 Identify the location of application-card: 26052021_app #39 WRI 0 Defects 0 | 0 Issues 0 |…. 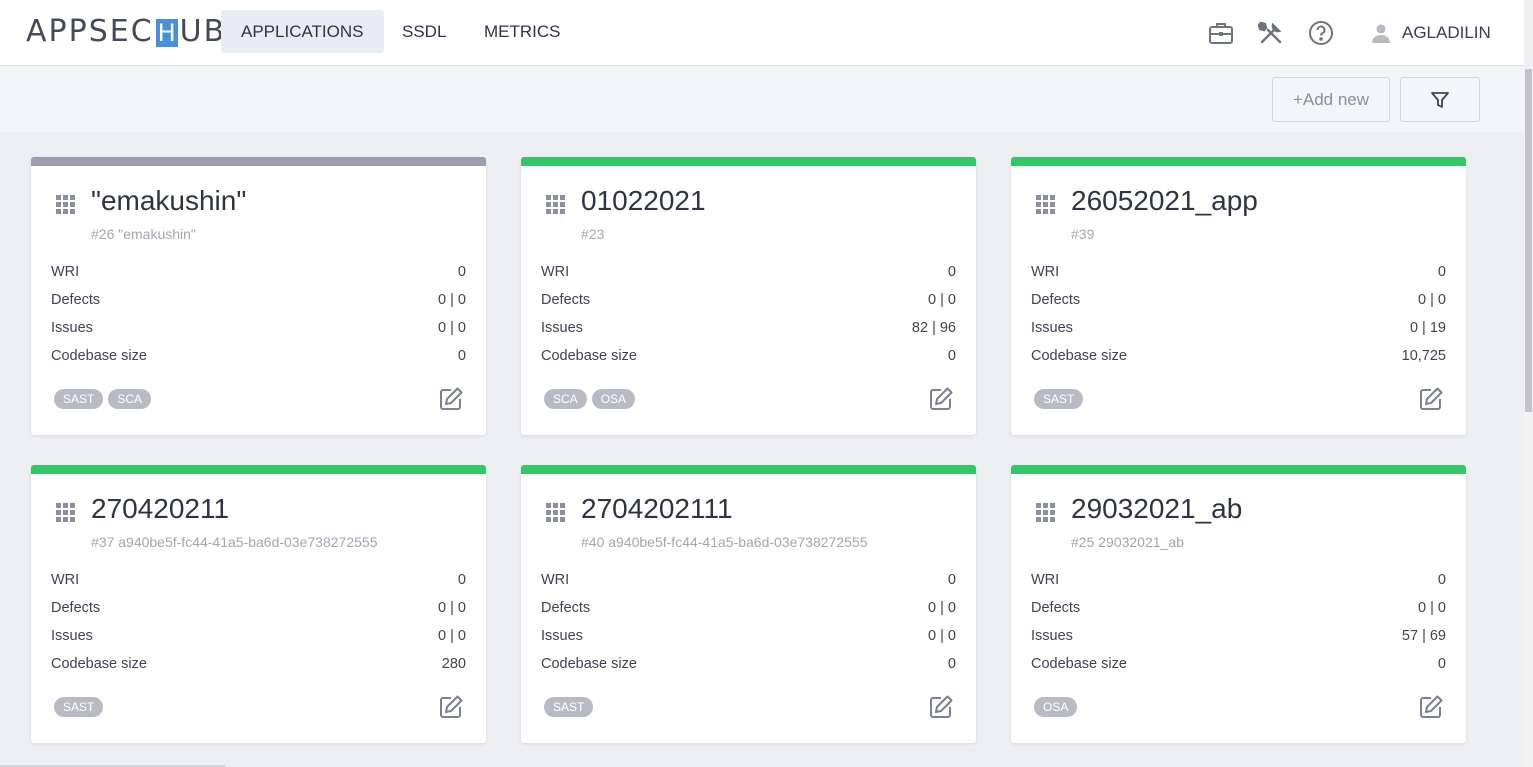
(1238, 296).